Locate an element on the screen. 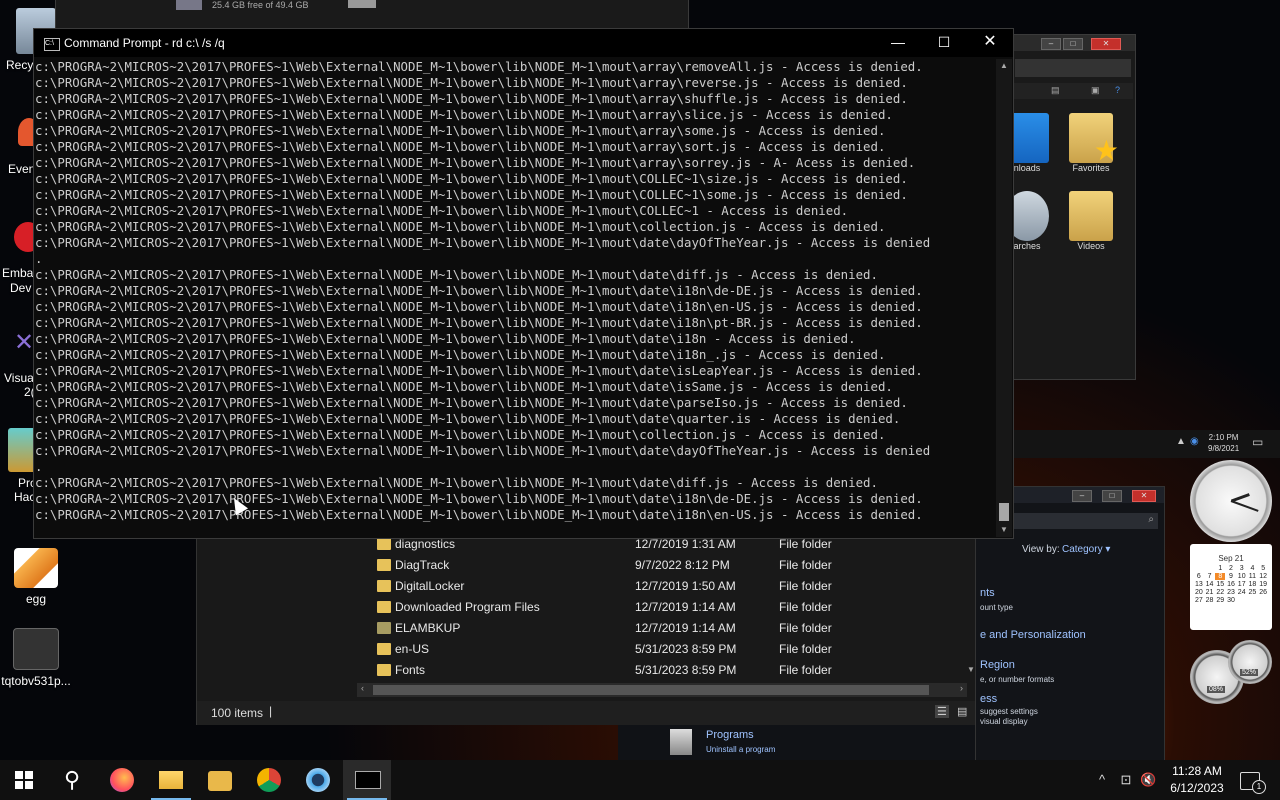  command-prompt-icon is located at coordinates (368, 780).